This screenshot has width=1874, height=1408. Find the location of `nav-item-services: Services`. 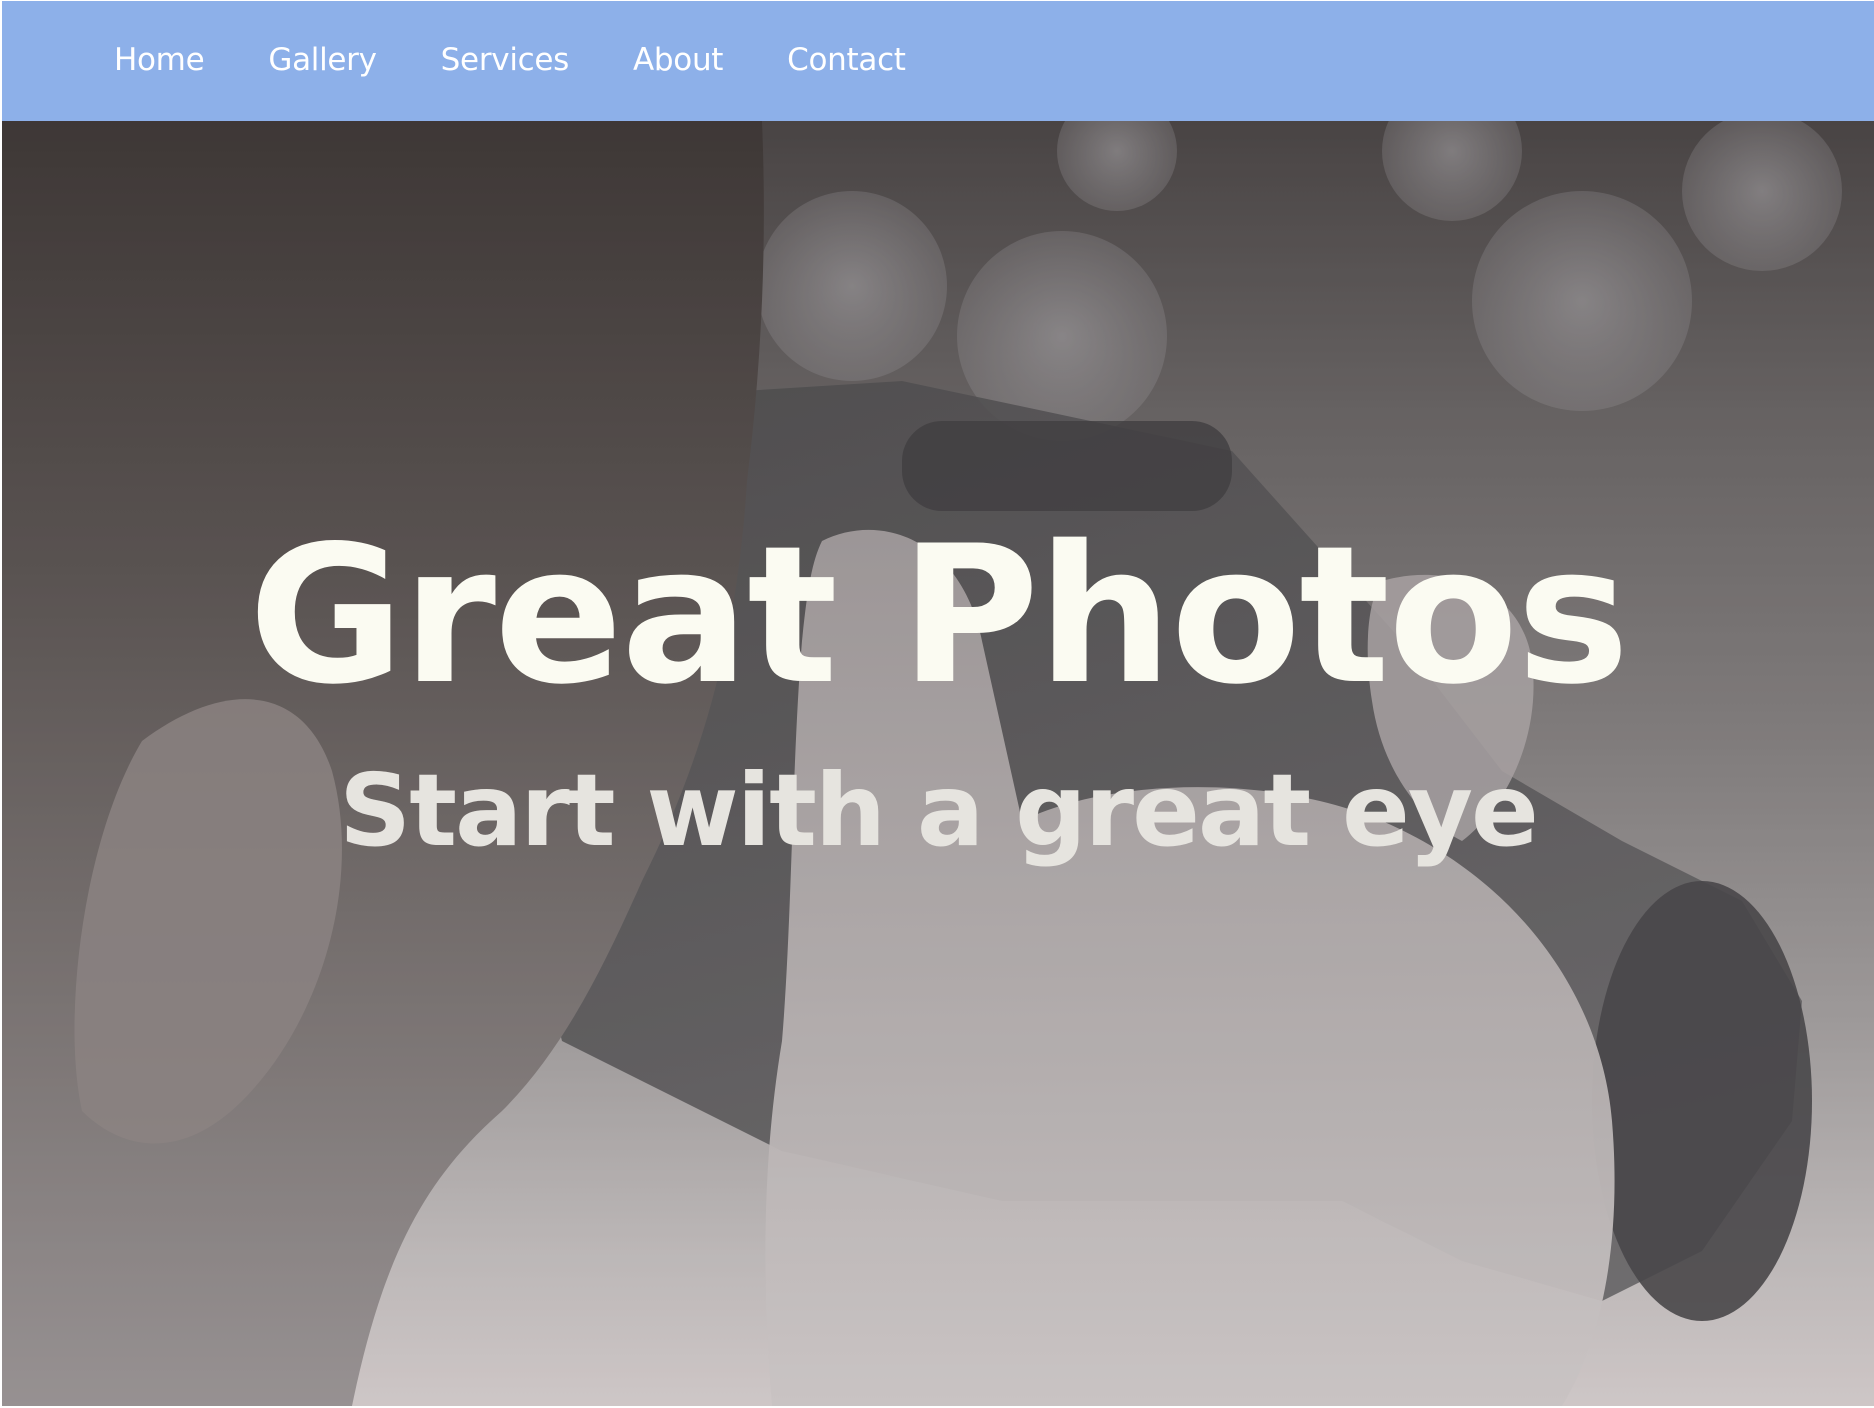

nav-item-services: Services is located at coordinates (537, 60).